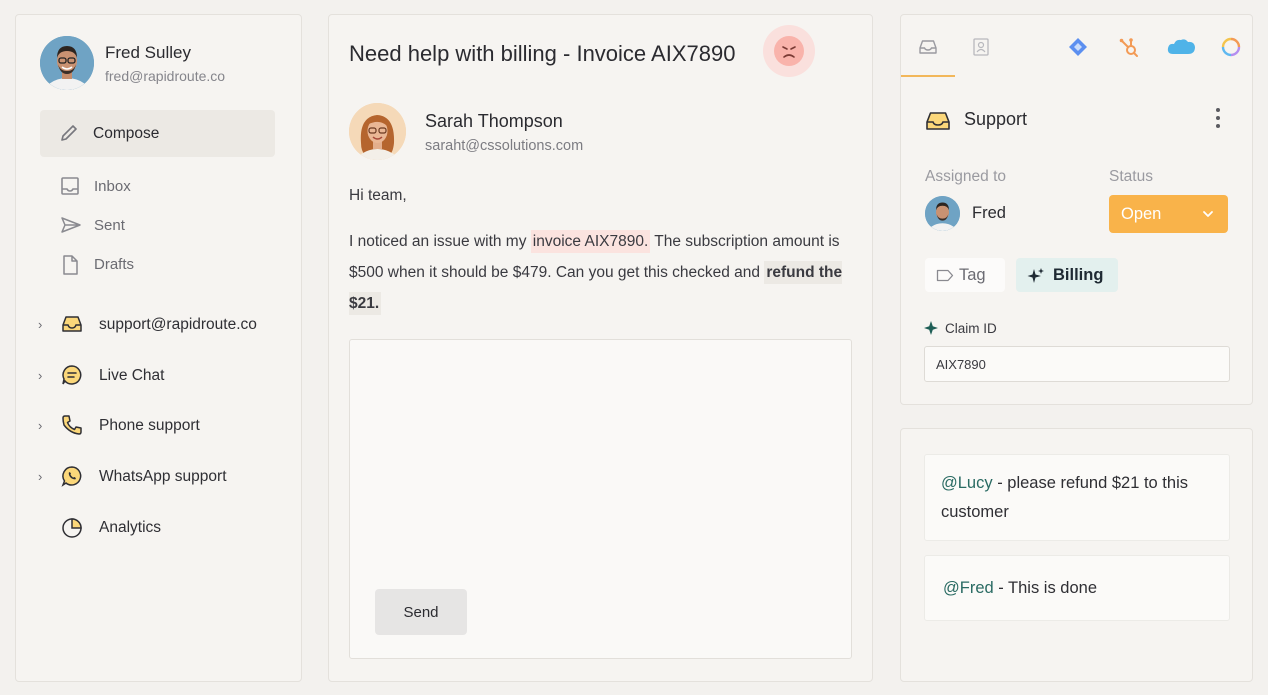 This screenshot has height=695, width=1268. What do you see at coordinates (70, 267) in the screenshot?
I see `document-icon` at bounding box center [70, 267].